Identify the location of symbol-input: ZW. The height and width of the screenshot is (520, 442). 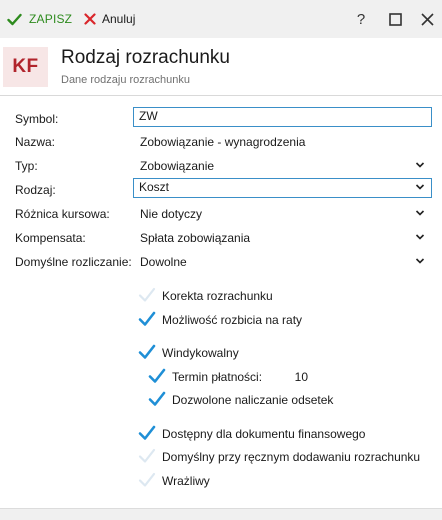
(282, 117).